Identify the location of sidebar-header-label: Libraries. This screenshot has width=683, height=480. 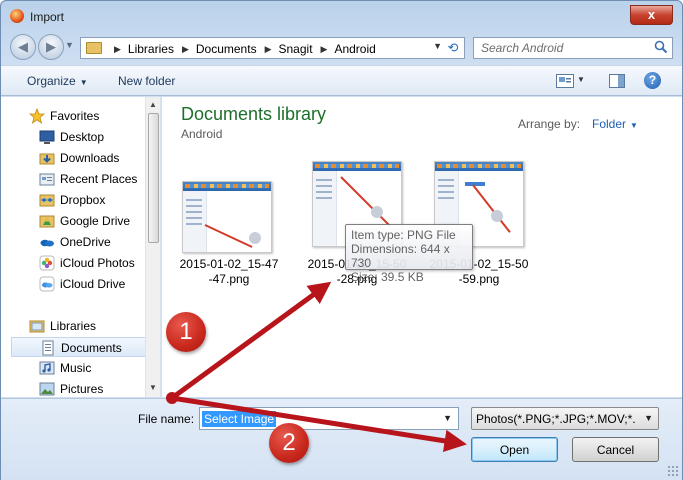
(73, 326).